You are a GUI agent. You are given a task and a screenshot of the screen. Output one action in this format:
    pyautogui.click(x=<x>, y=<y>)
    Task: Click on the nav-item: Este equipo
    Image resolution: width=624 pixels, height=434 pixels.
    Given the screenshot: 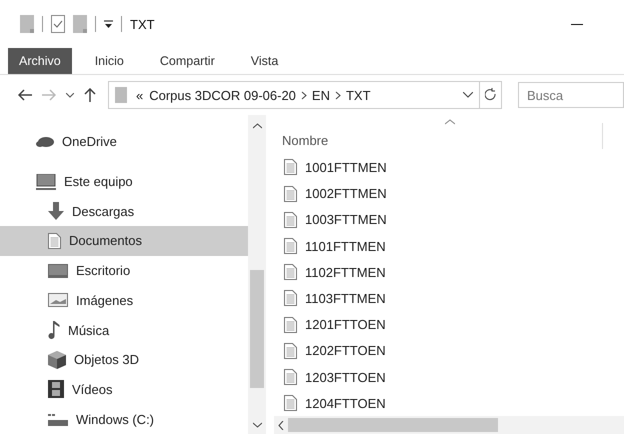 What is the action you would take?
    pyautogui.click(x=124, y=181)
    